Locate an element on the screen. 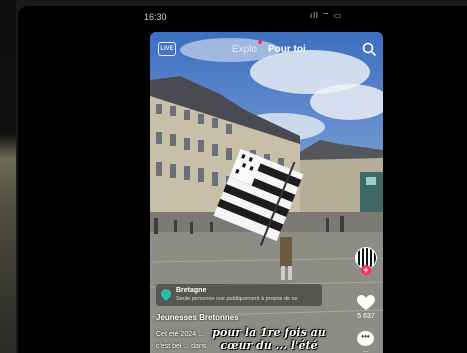 The image size is (467, 353). status-icons: ıll ⌔ ▭ is located at coordinates (326, 15).